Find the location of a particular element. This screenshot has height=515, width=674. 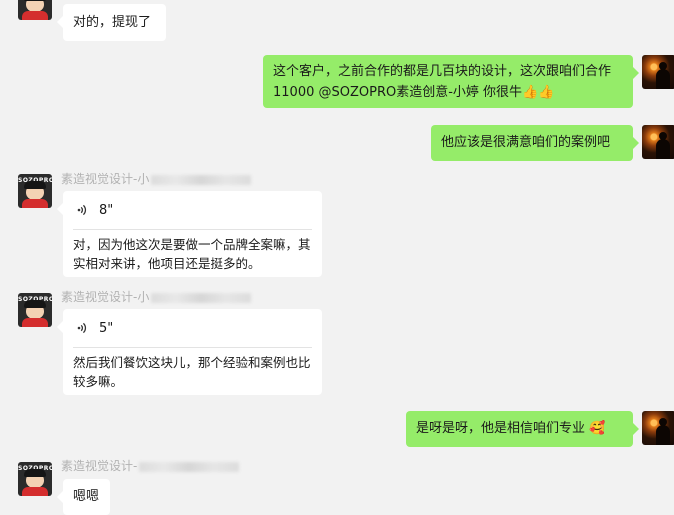

voice-duration: 5" is located at coordinates (106, 328).